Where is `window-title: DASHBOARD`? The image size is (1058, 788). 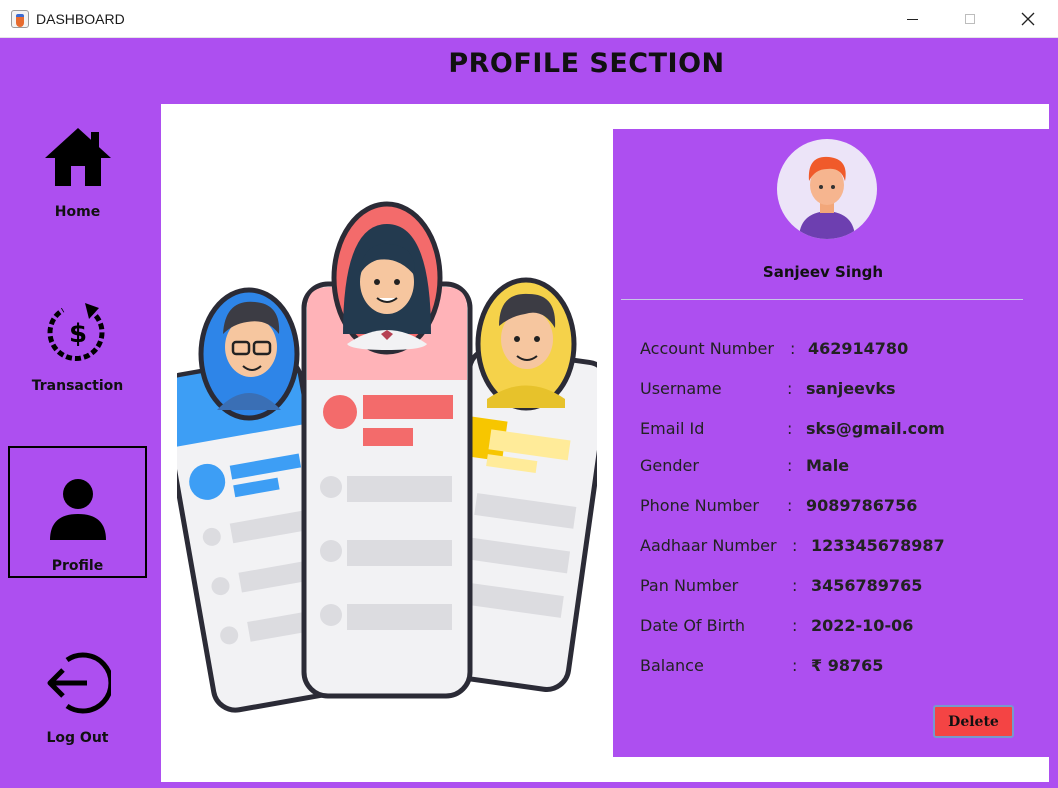
window-title: DASHBOARD is located at coordinates (80, 19).